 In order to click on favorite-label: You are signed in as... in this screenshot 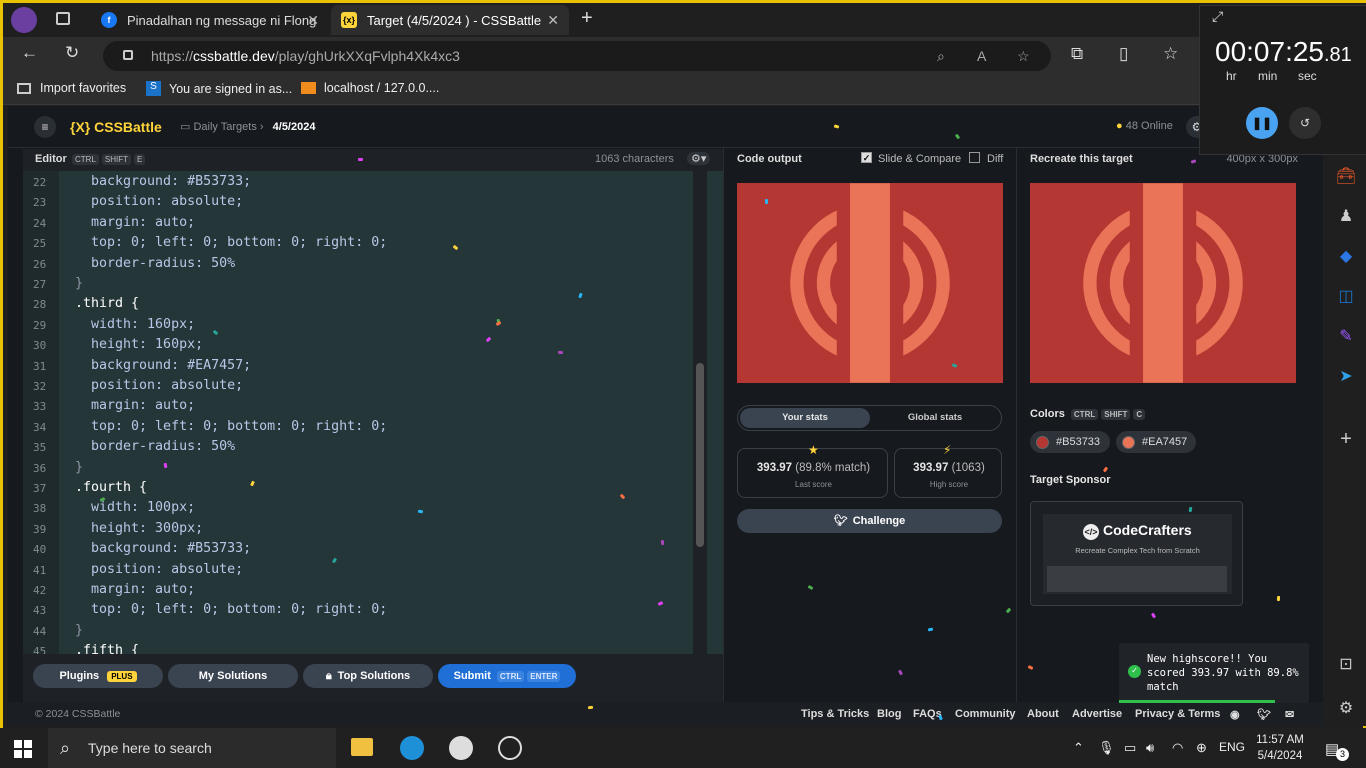, I will do `click(231, 88)`.